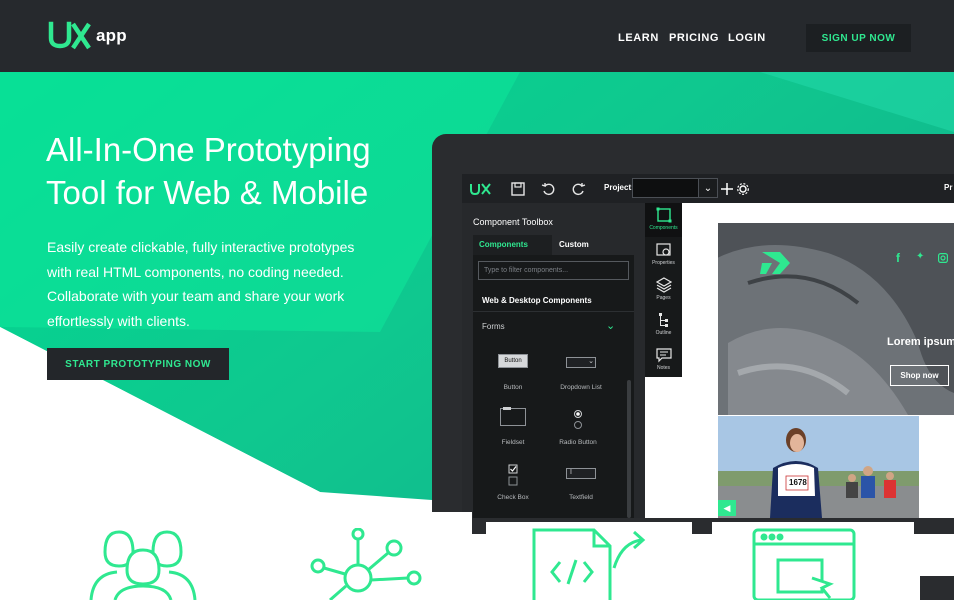  I want to click on tab-custom: Custom, so click(595, 245).